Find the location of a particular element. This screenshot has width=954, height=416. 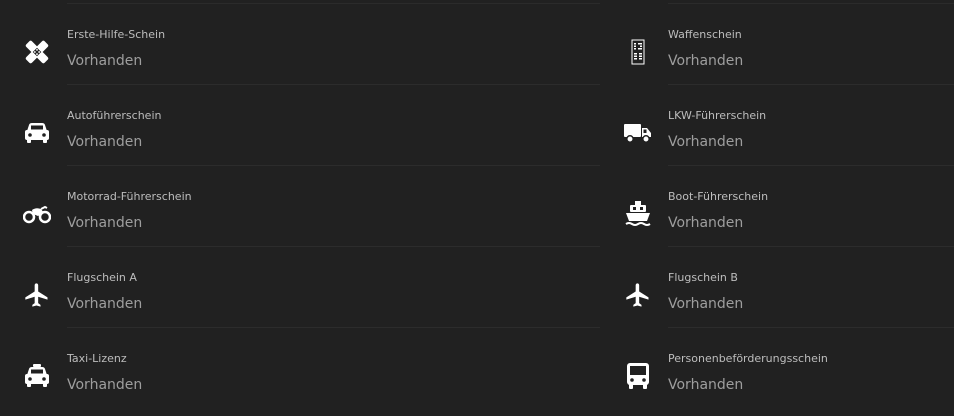

license-label: Flugschein A is located at coordinates (102, 277).